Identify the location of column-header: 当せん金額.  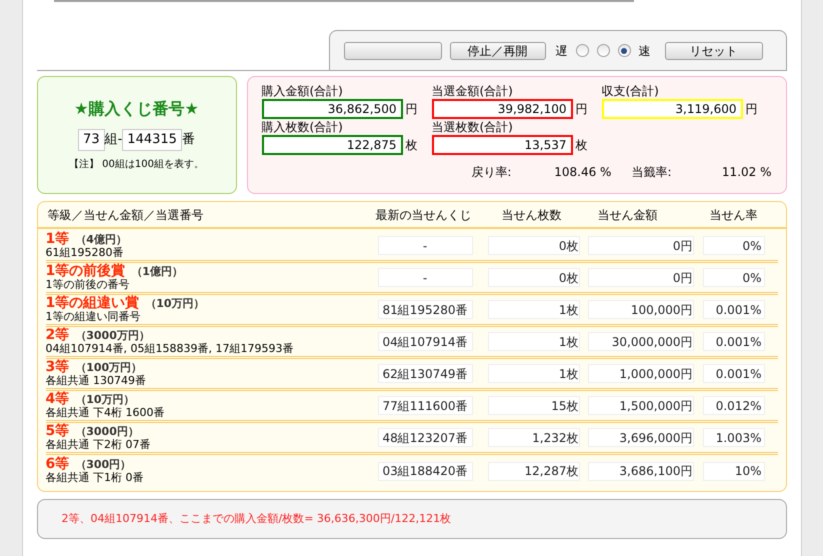
(627, 215).